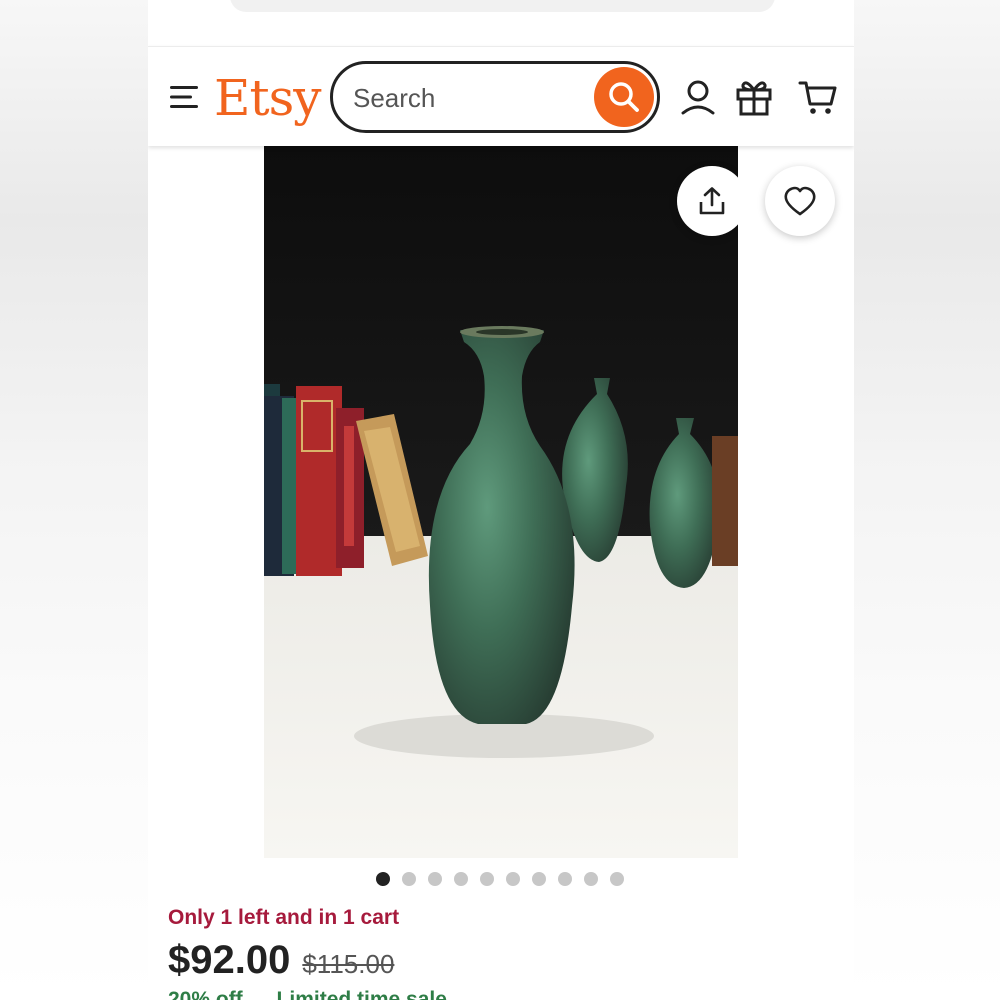 The image size is (1000, 1000). I want to click on cart-icon, so click(817, 97).